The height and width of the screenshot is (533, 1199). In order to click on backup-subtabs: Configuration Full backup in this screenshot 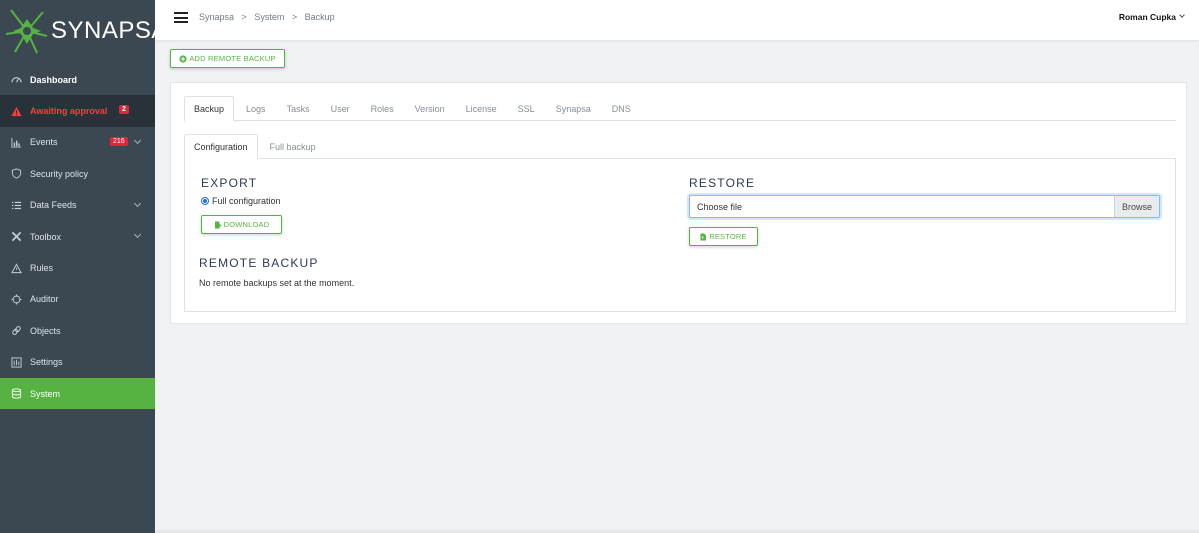, I will do `click(680, 147)`.